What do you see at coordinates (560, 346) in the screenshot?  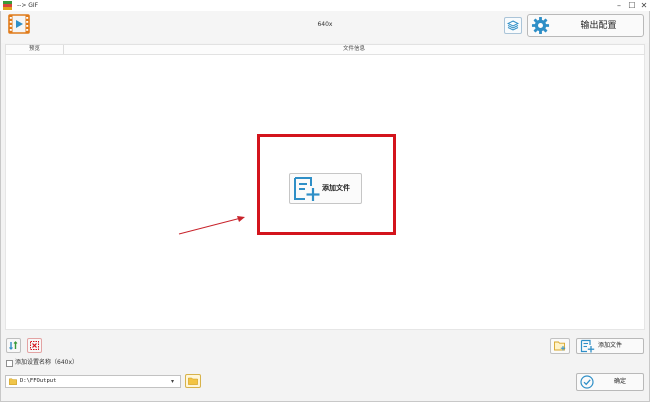 I see `add-folder-icon` at bounding box center [560, 346].